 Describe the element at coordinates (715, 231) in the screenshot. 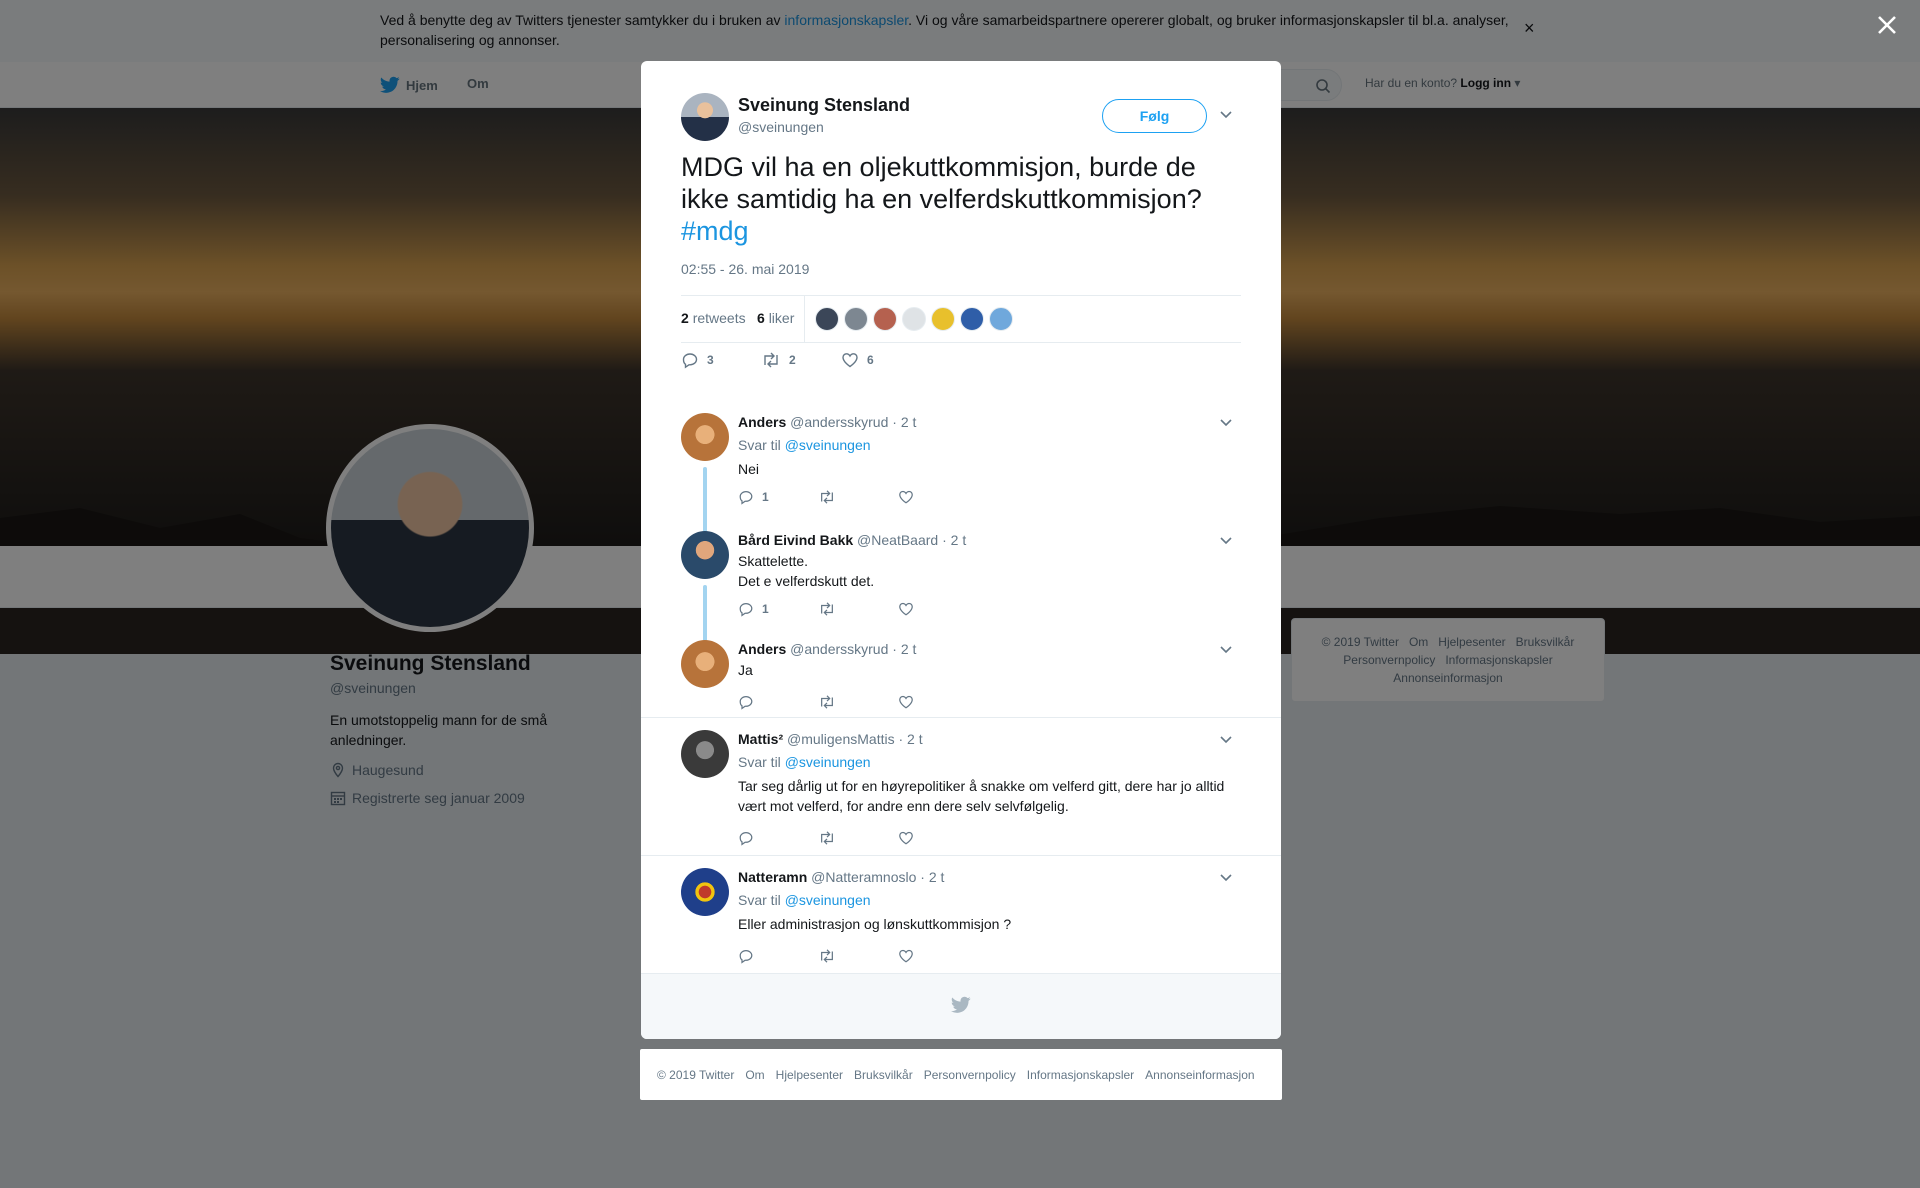

I see `tweet-hashtag-link: #mdg` at that location.